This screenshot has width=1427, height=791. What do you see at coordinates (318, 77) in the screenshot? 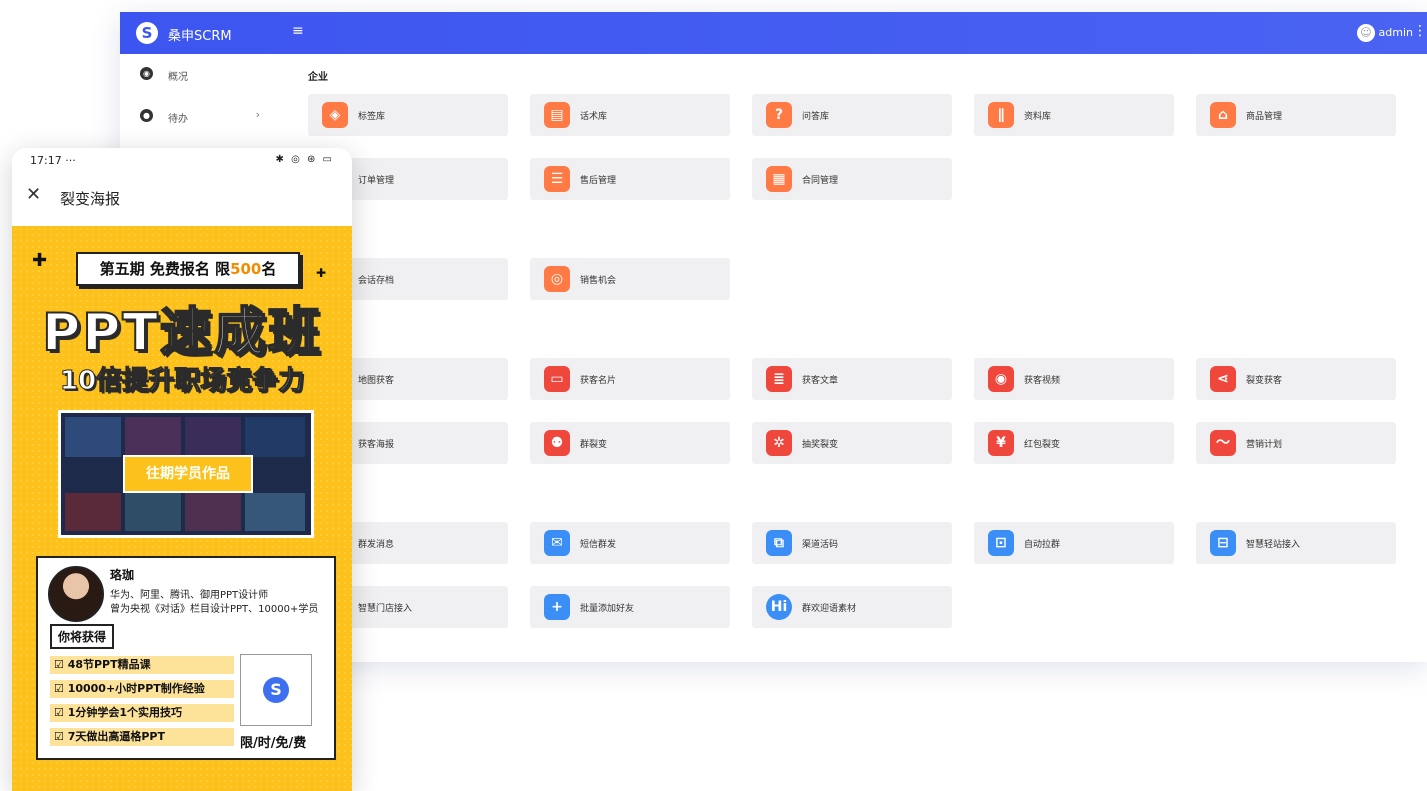
I see `section-title: 企业` at bounding box center [318, 77].